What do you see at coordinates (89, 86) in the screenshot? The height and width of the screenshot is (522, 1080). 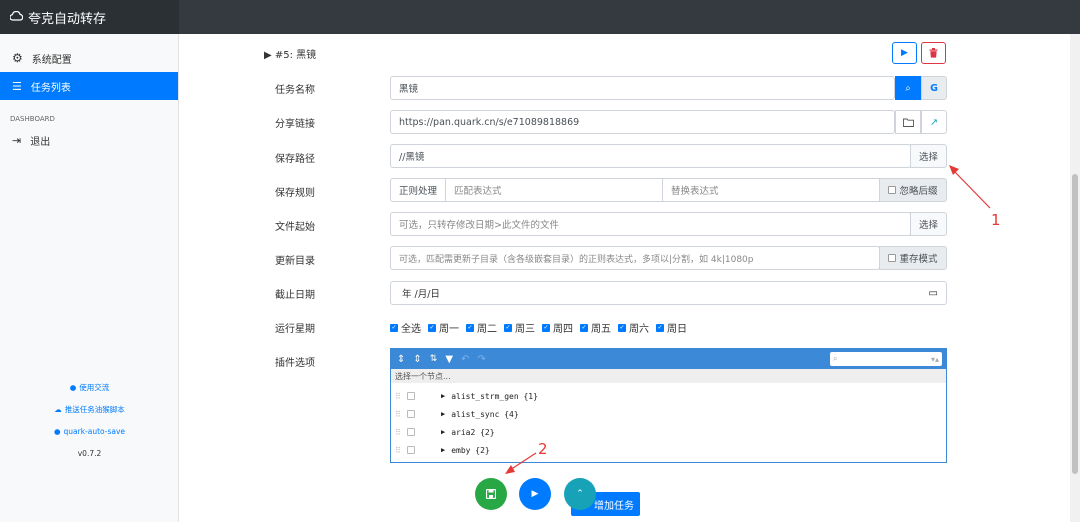 I see `sidebar-item-task-list: ☰ 任务列表` at bounding box center [89, 86].